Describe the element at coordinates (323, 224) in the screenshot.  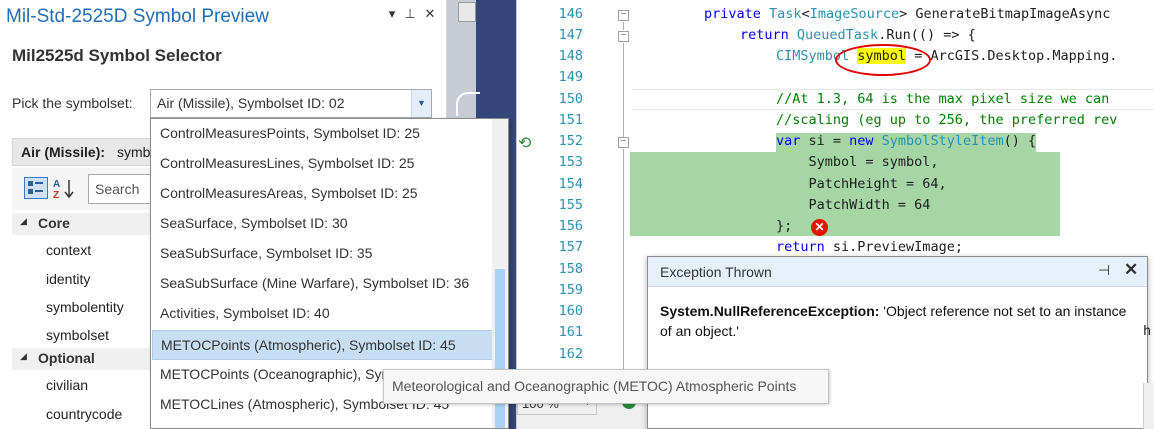
I see `dropdown-item: SeaSurface, Symbolset ID: 30` at that location.